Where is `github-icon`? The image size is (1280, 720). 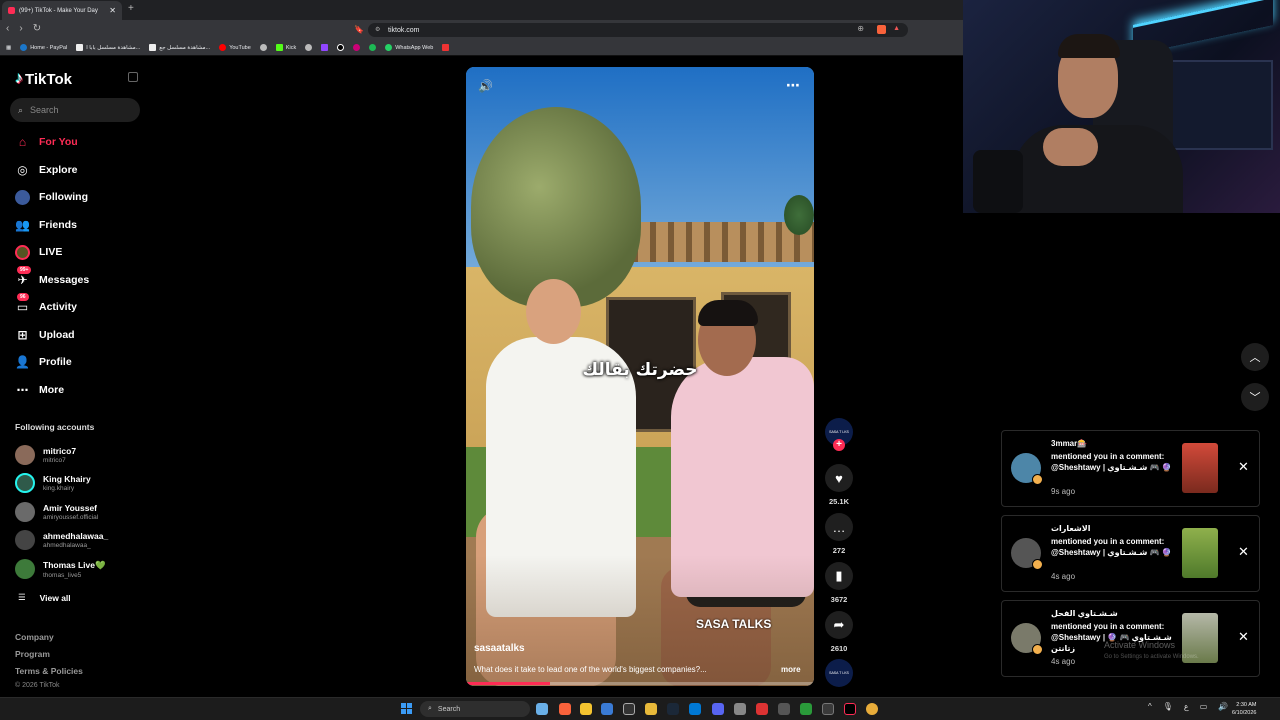 github-icon is located at coordinates (629, 709).